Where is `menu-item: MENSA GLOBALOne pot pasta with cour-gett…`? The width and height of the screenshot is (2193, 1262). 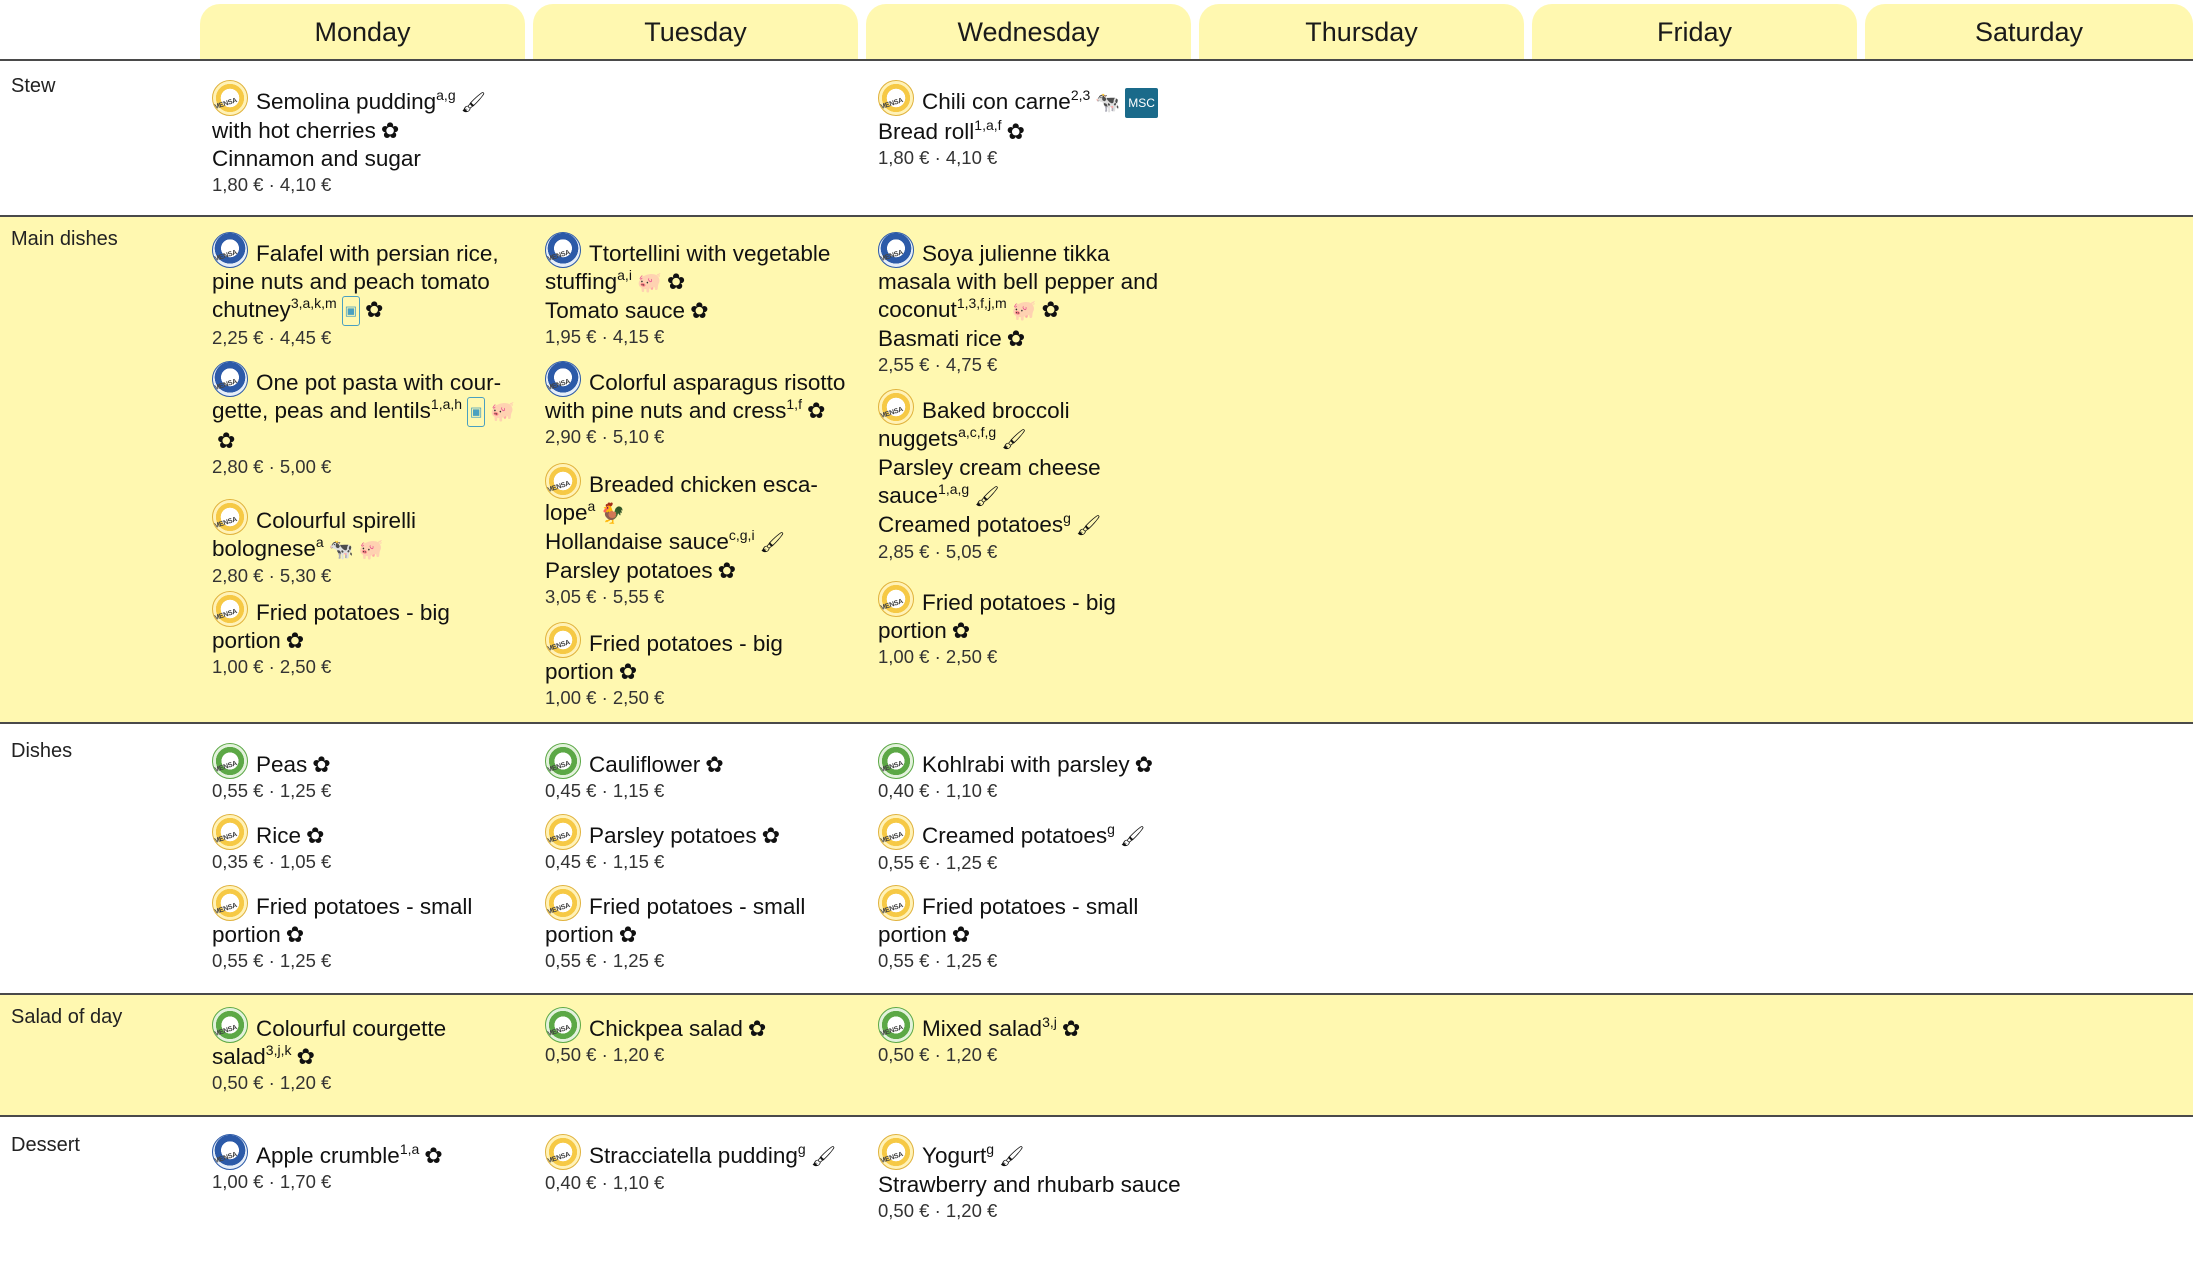
menu-item: MENSA GLOBALOne pot pasta with cour-gett… is located at coordinates (367, 420).